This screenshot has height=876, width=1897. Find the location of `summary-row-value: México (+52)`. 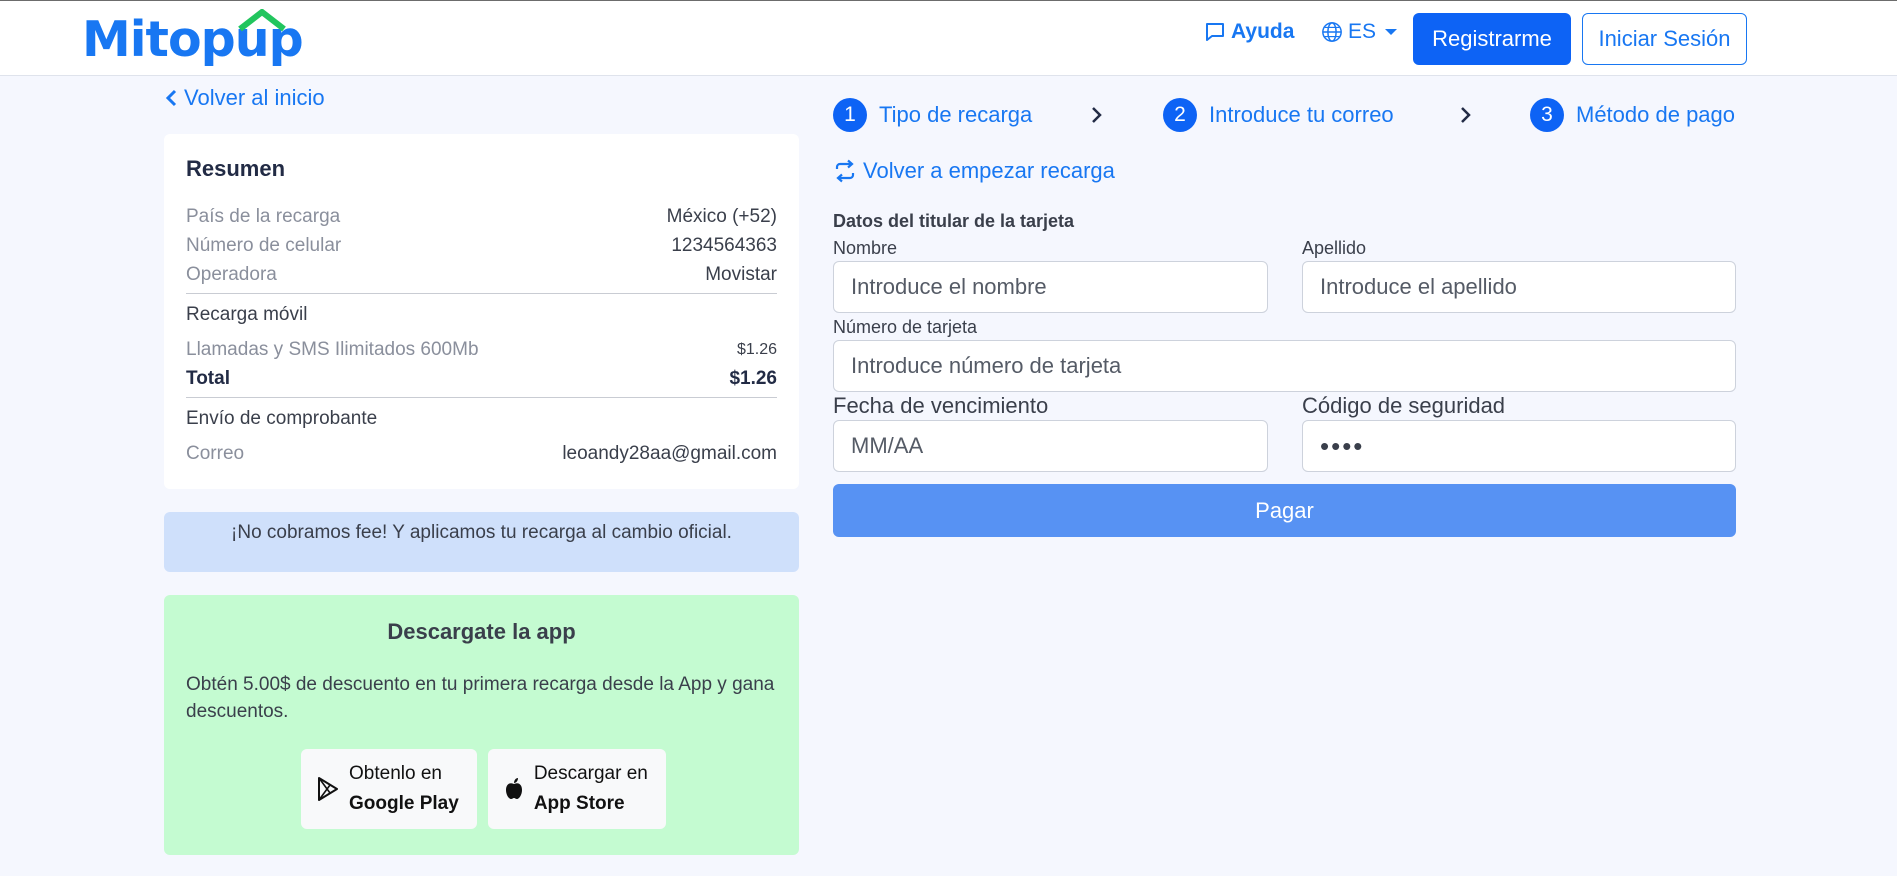

summary-row-value: México (+52) is located at coordinates (721, 216).